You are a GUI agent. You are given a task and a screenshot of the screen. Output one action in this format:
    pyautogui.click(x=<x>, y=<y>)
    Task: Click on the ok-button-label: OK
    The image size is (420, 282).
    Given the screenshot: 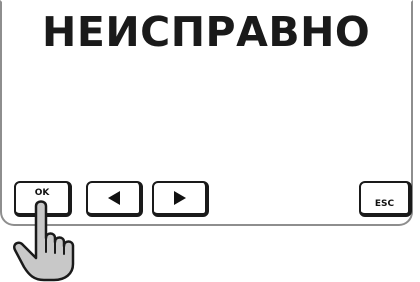 What is the action you would take?
    pyautogui.click(x=42, y=193)
    